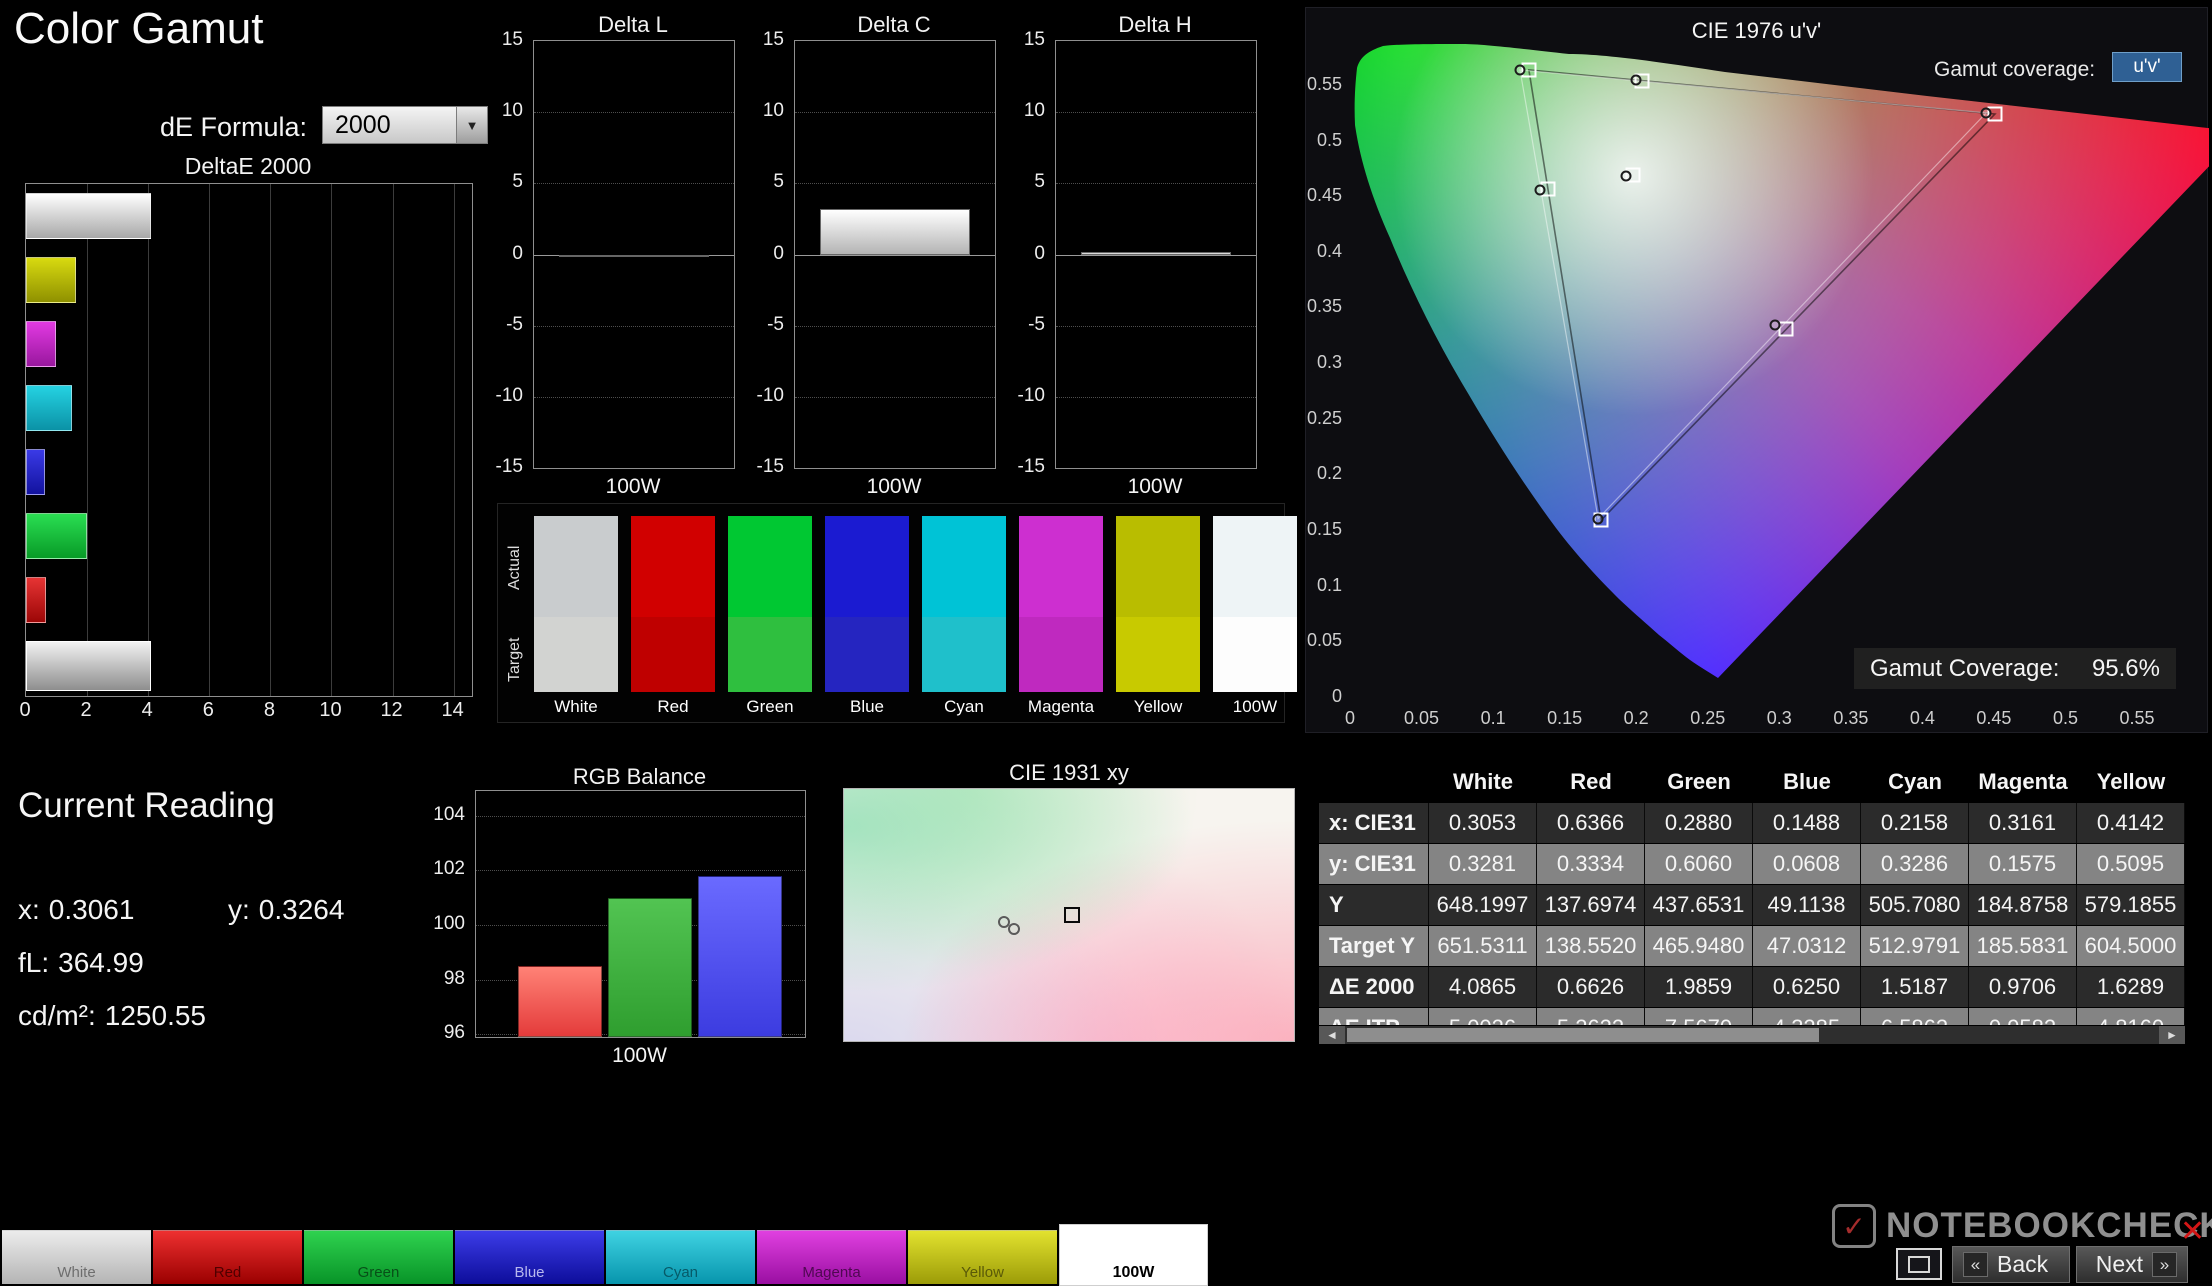 This screenshot has width=2212, height=1286. What do you see at coordinates (894, 24) in the screenshot?
I see `delta-c-title: Delta C` at bounding box center [894, 24].